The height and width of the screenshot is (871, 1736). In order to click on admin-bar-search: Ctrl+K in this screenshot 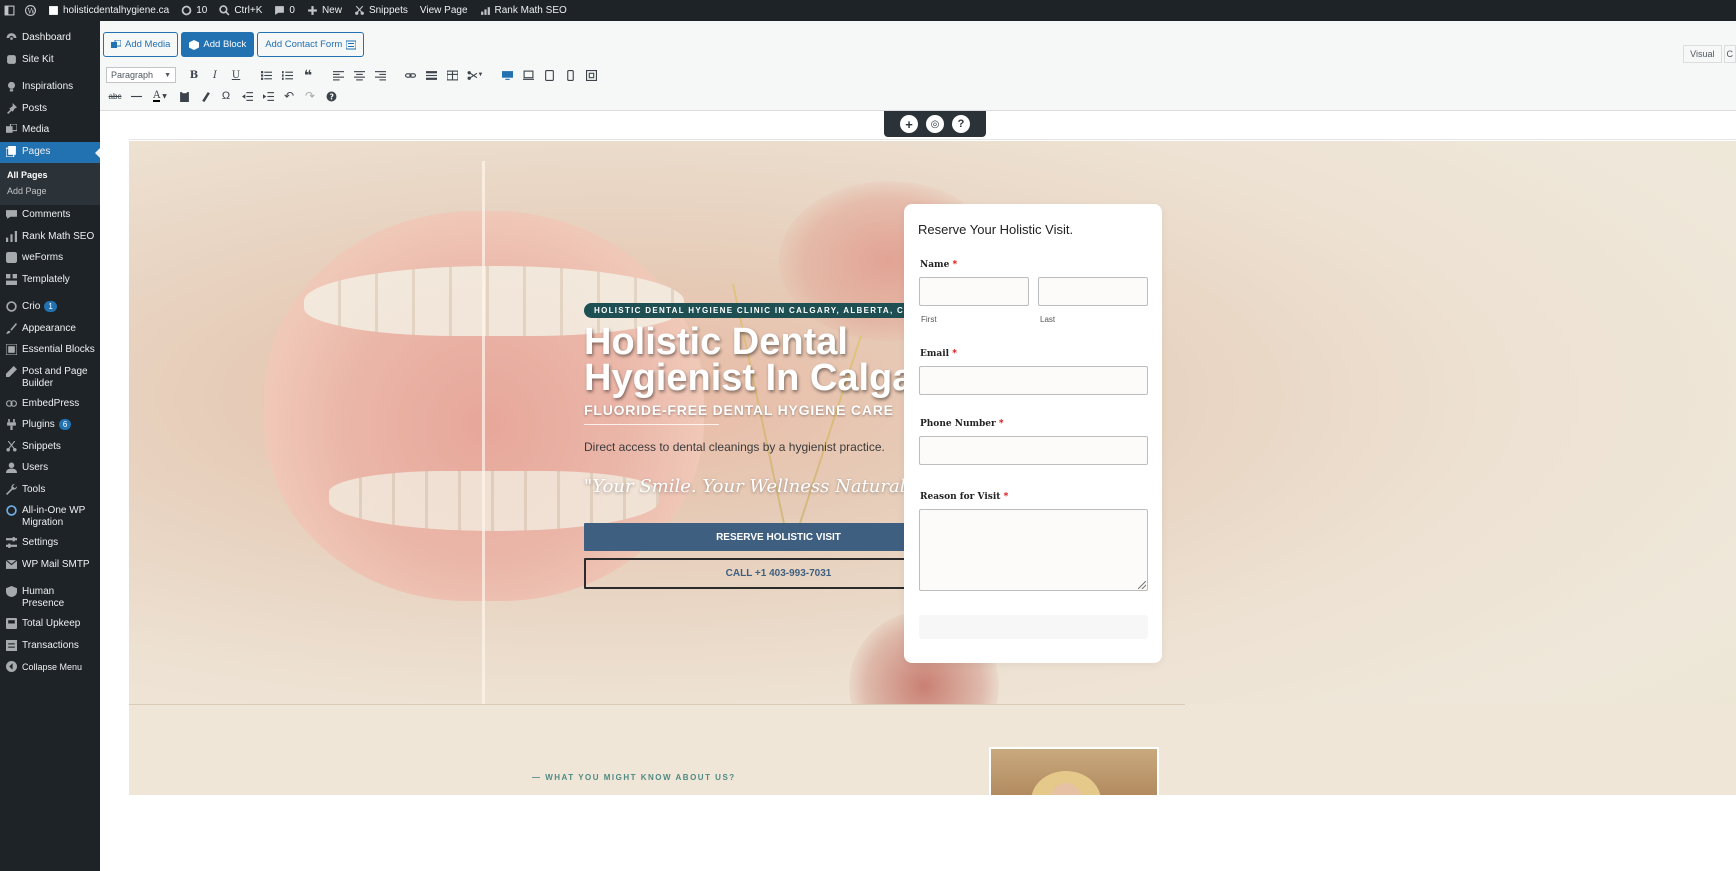, I will do `click(240, 10)`.